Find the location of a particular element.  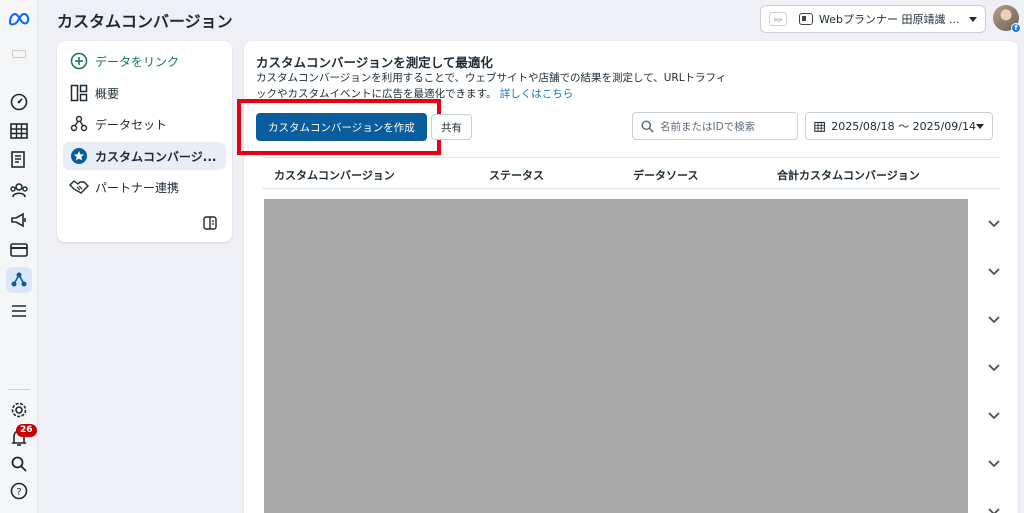

column-header: データソース is located at coordinates (665, 175).